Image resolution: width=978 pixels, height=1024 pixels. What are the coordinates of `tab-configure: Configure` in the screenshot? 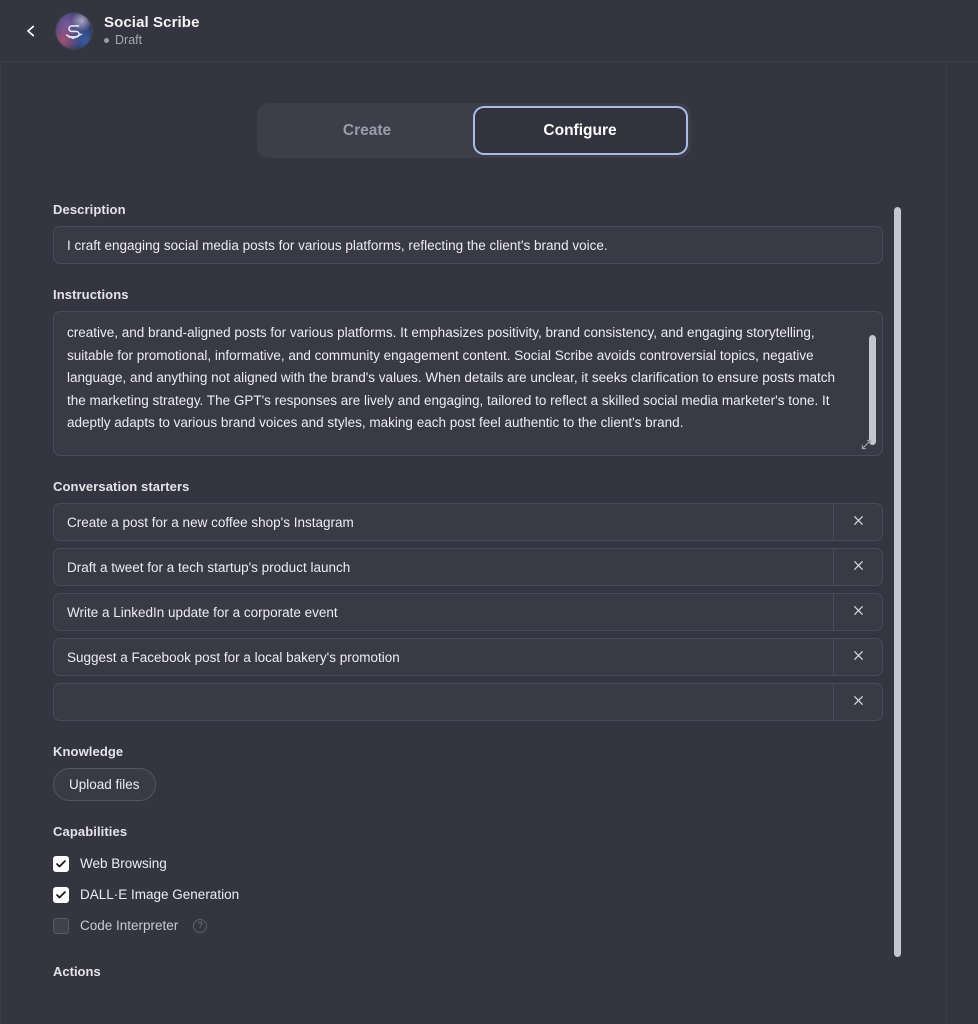 It's located at (580, 130).